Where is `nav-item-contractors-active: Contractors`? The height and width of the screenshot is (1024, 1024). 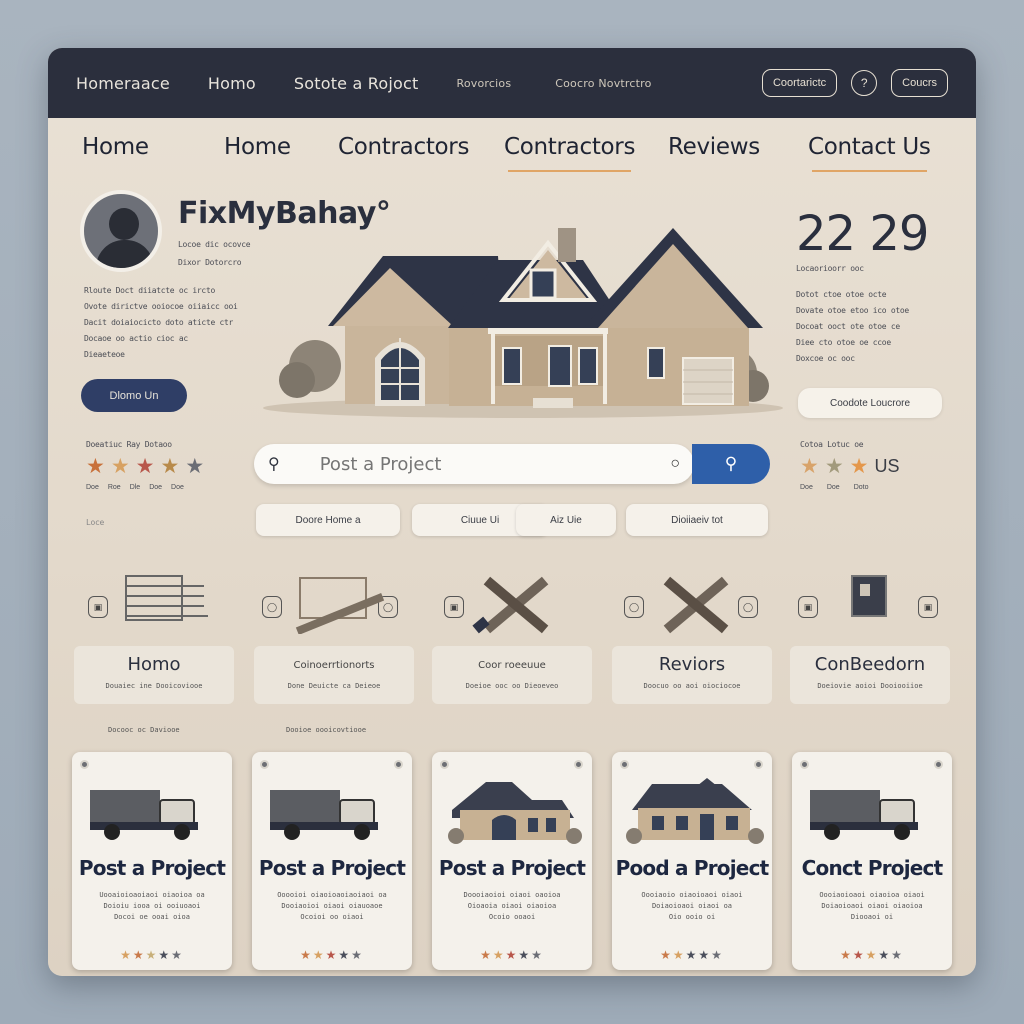 nav-item-contractors-active: Contractors is located at coordinates (569, 153).